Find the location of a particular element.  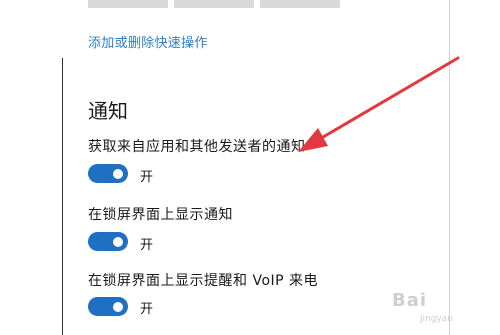

toggle-app-notifications is located at coordinates (108, 173).